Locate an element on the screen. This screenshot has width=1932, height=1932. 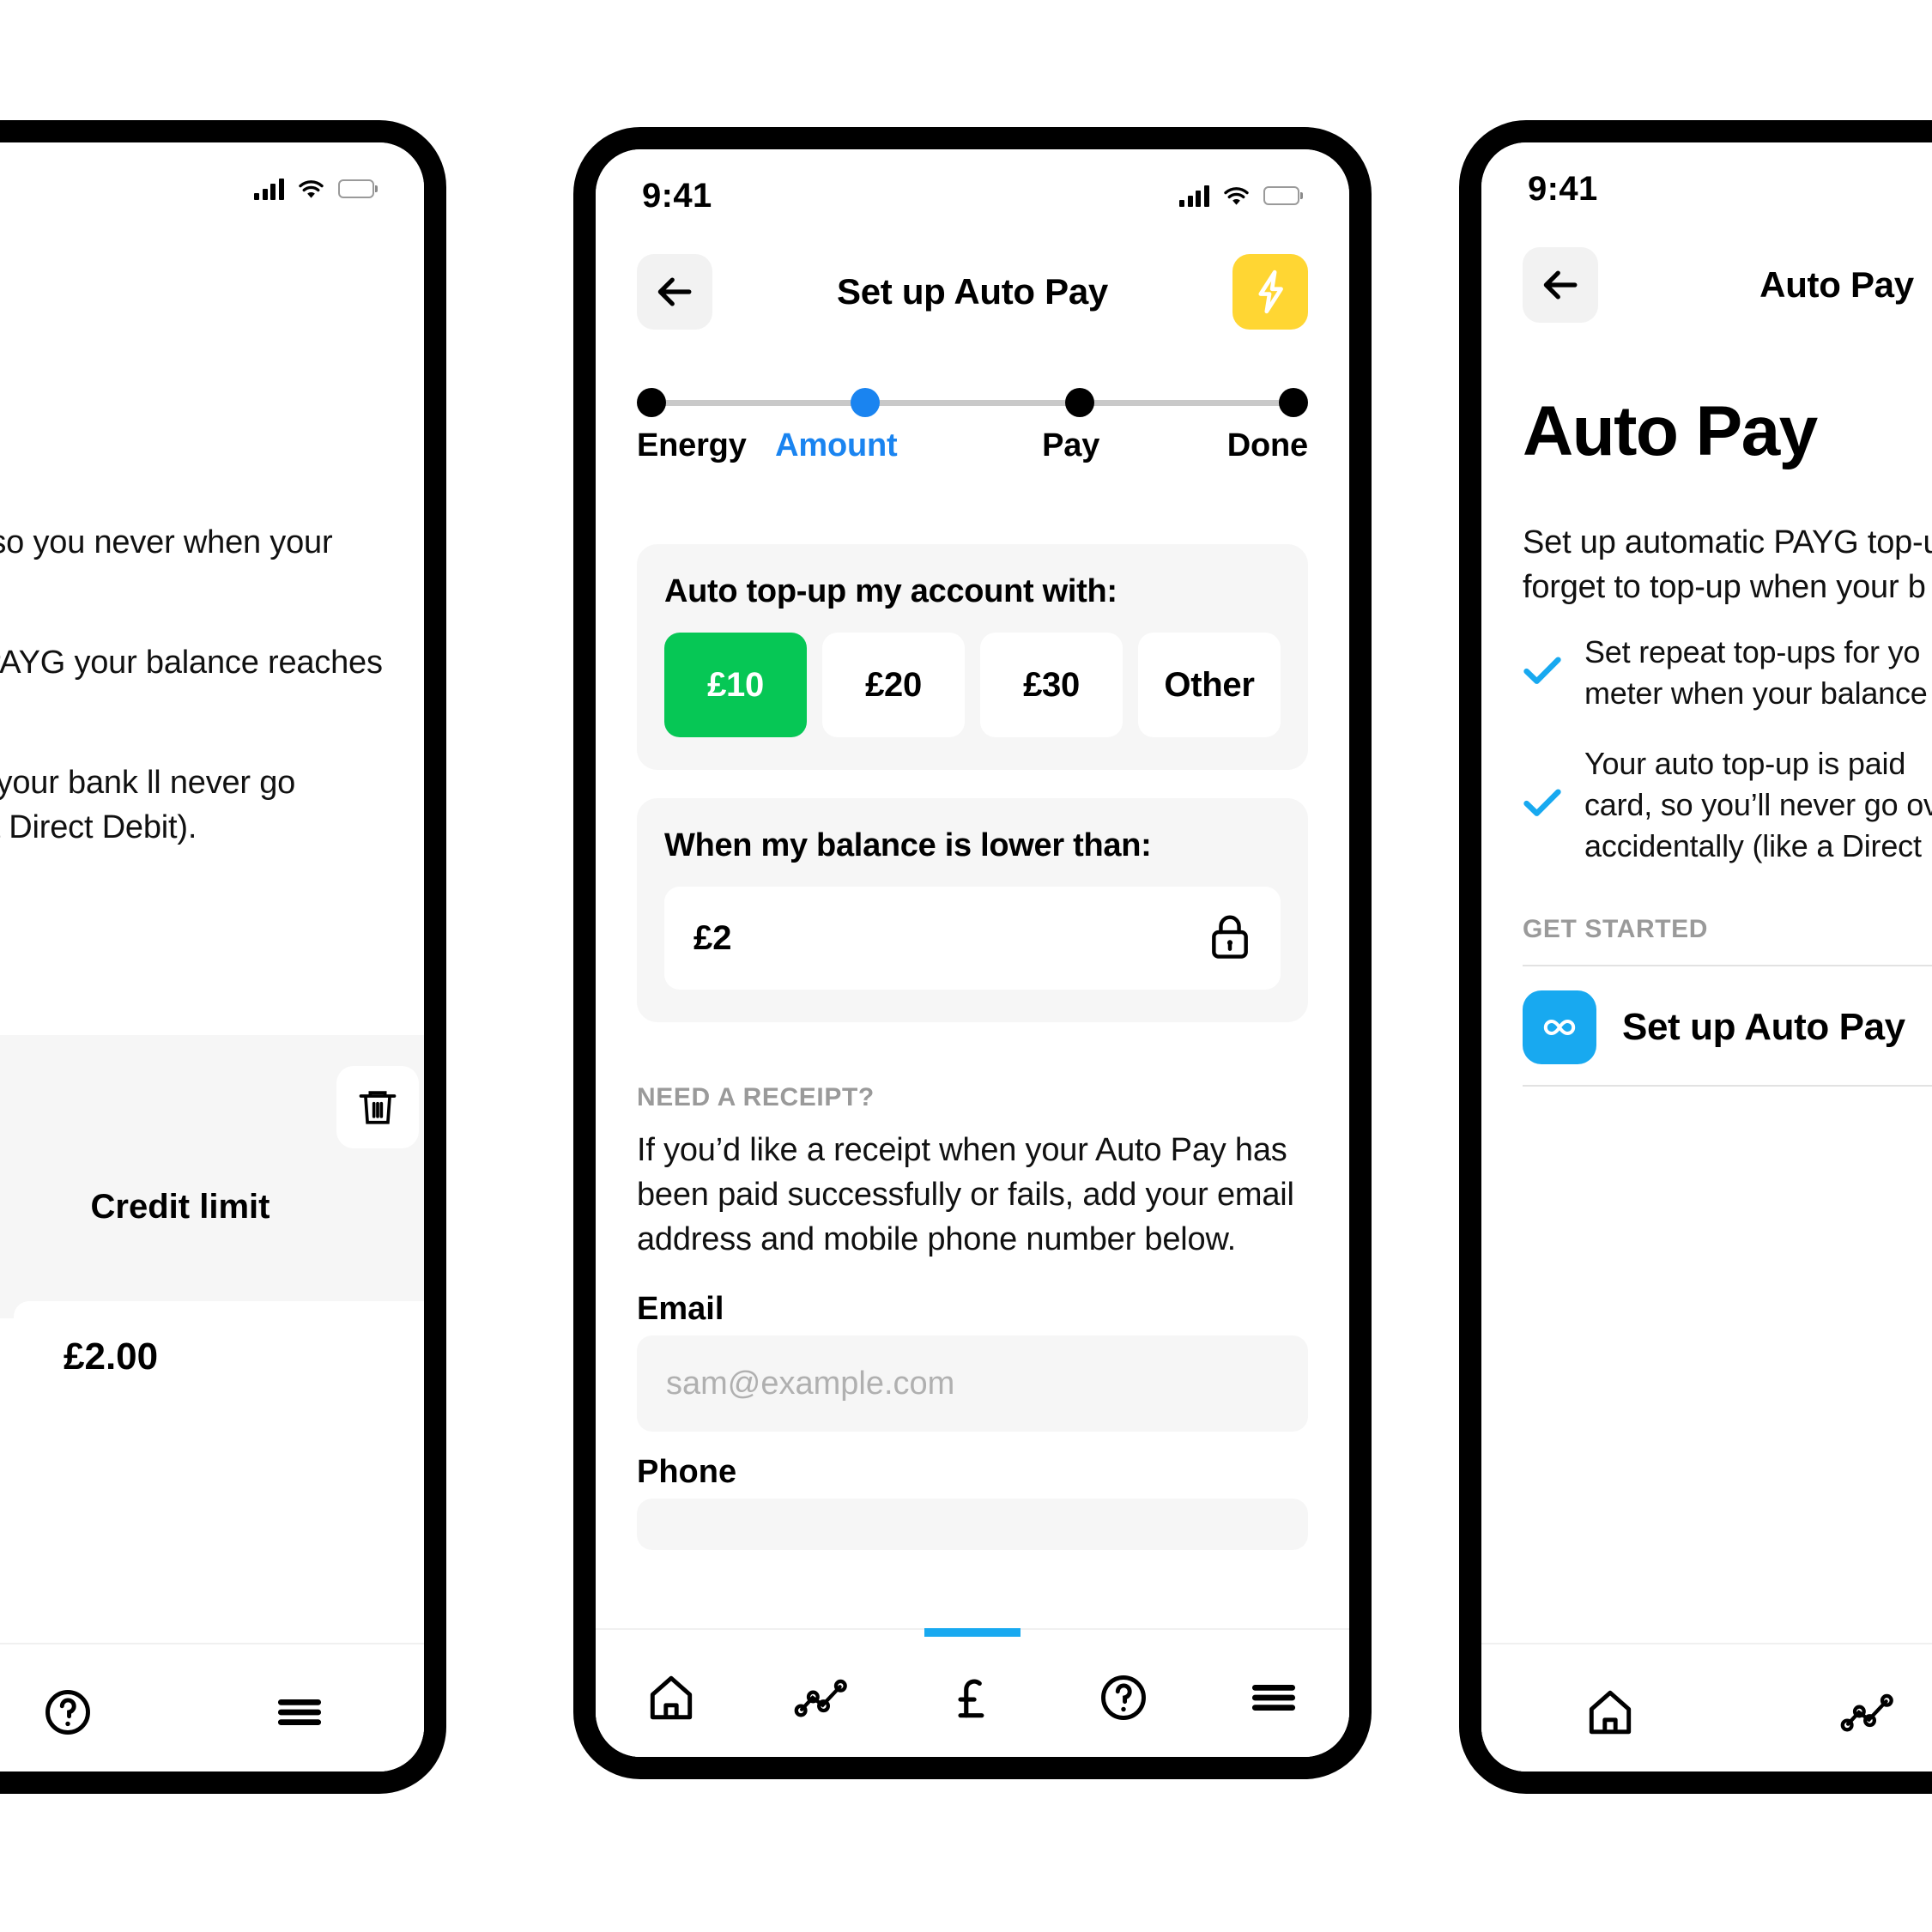
get-started-label: GET STARTED is located at coordinates (1616, 929).